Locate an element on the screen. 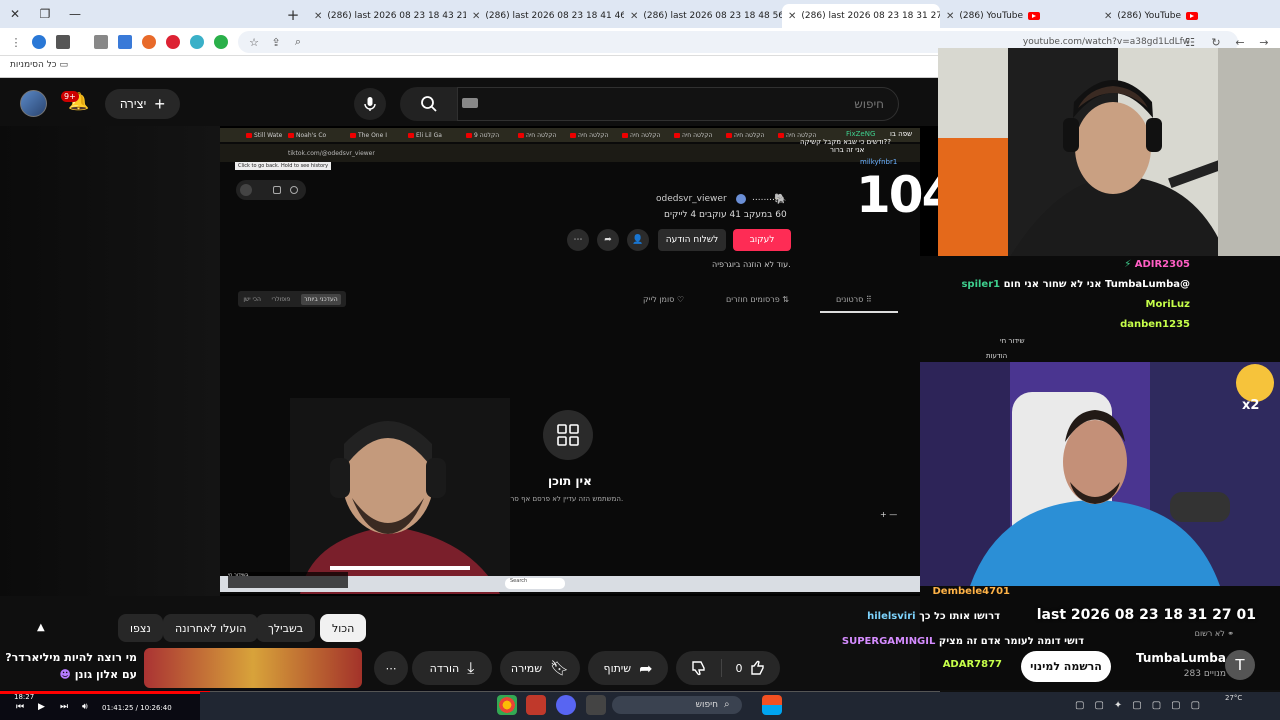 This screenshot has width=1280, height=720. webcam-top is located at coordinates (1109, 154).